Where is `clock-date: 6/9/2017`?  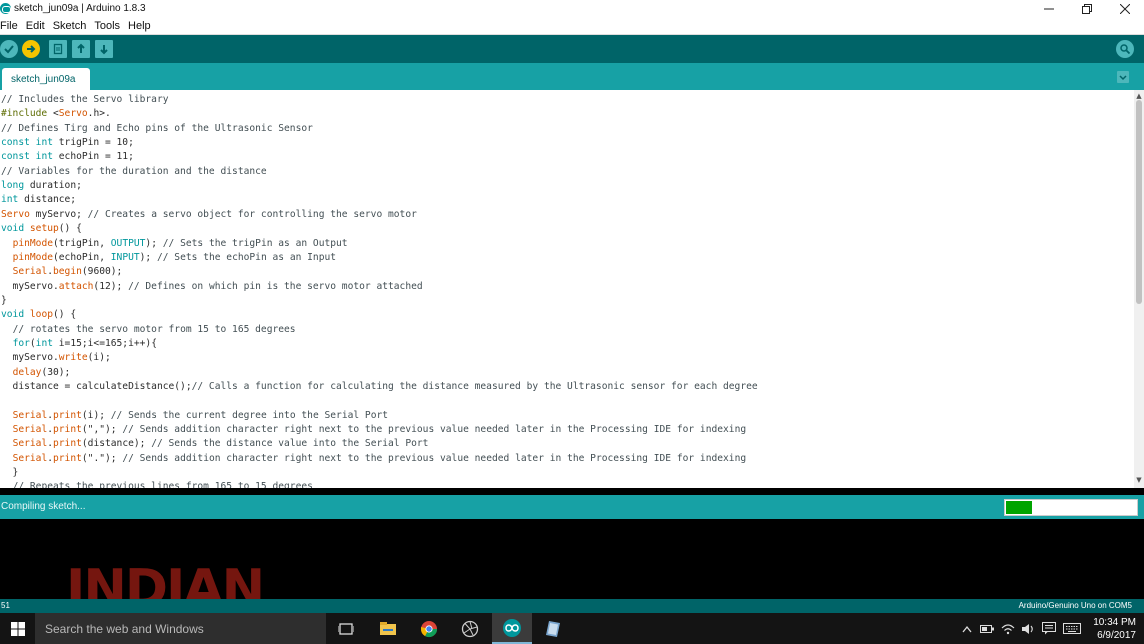 clock-date: 6/9/2017 is located at coordinates (1116, 635).